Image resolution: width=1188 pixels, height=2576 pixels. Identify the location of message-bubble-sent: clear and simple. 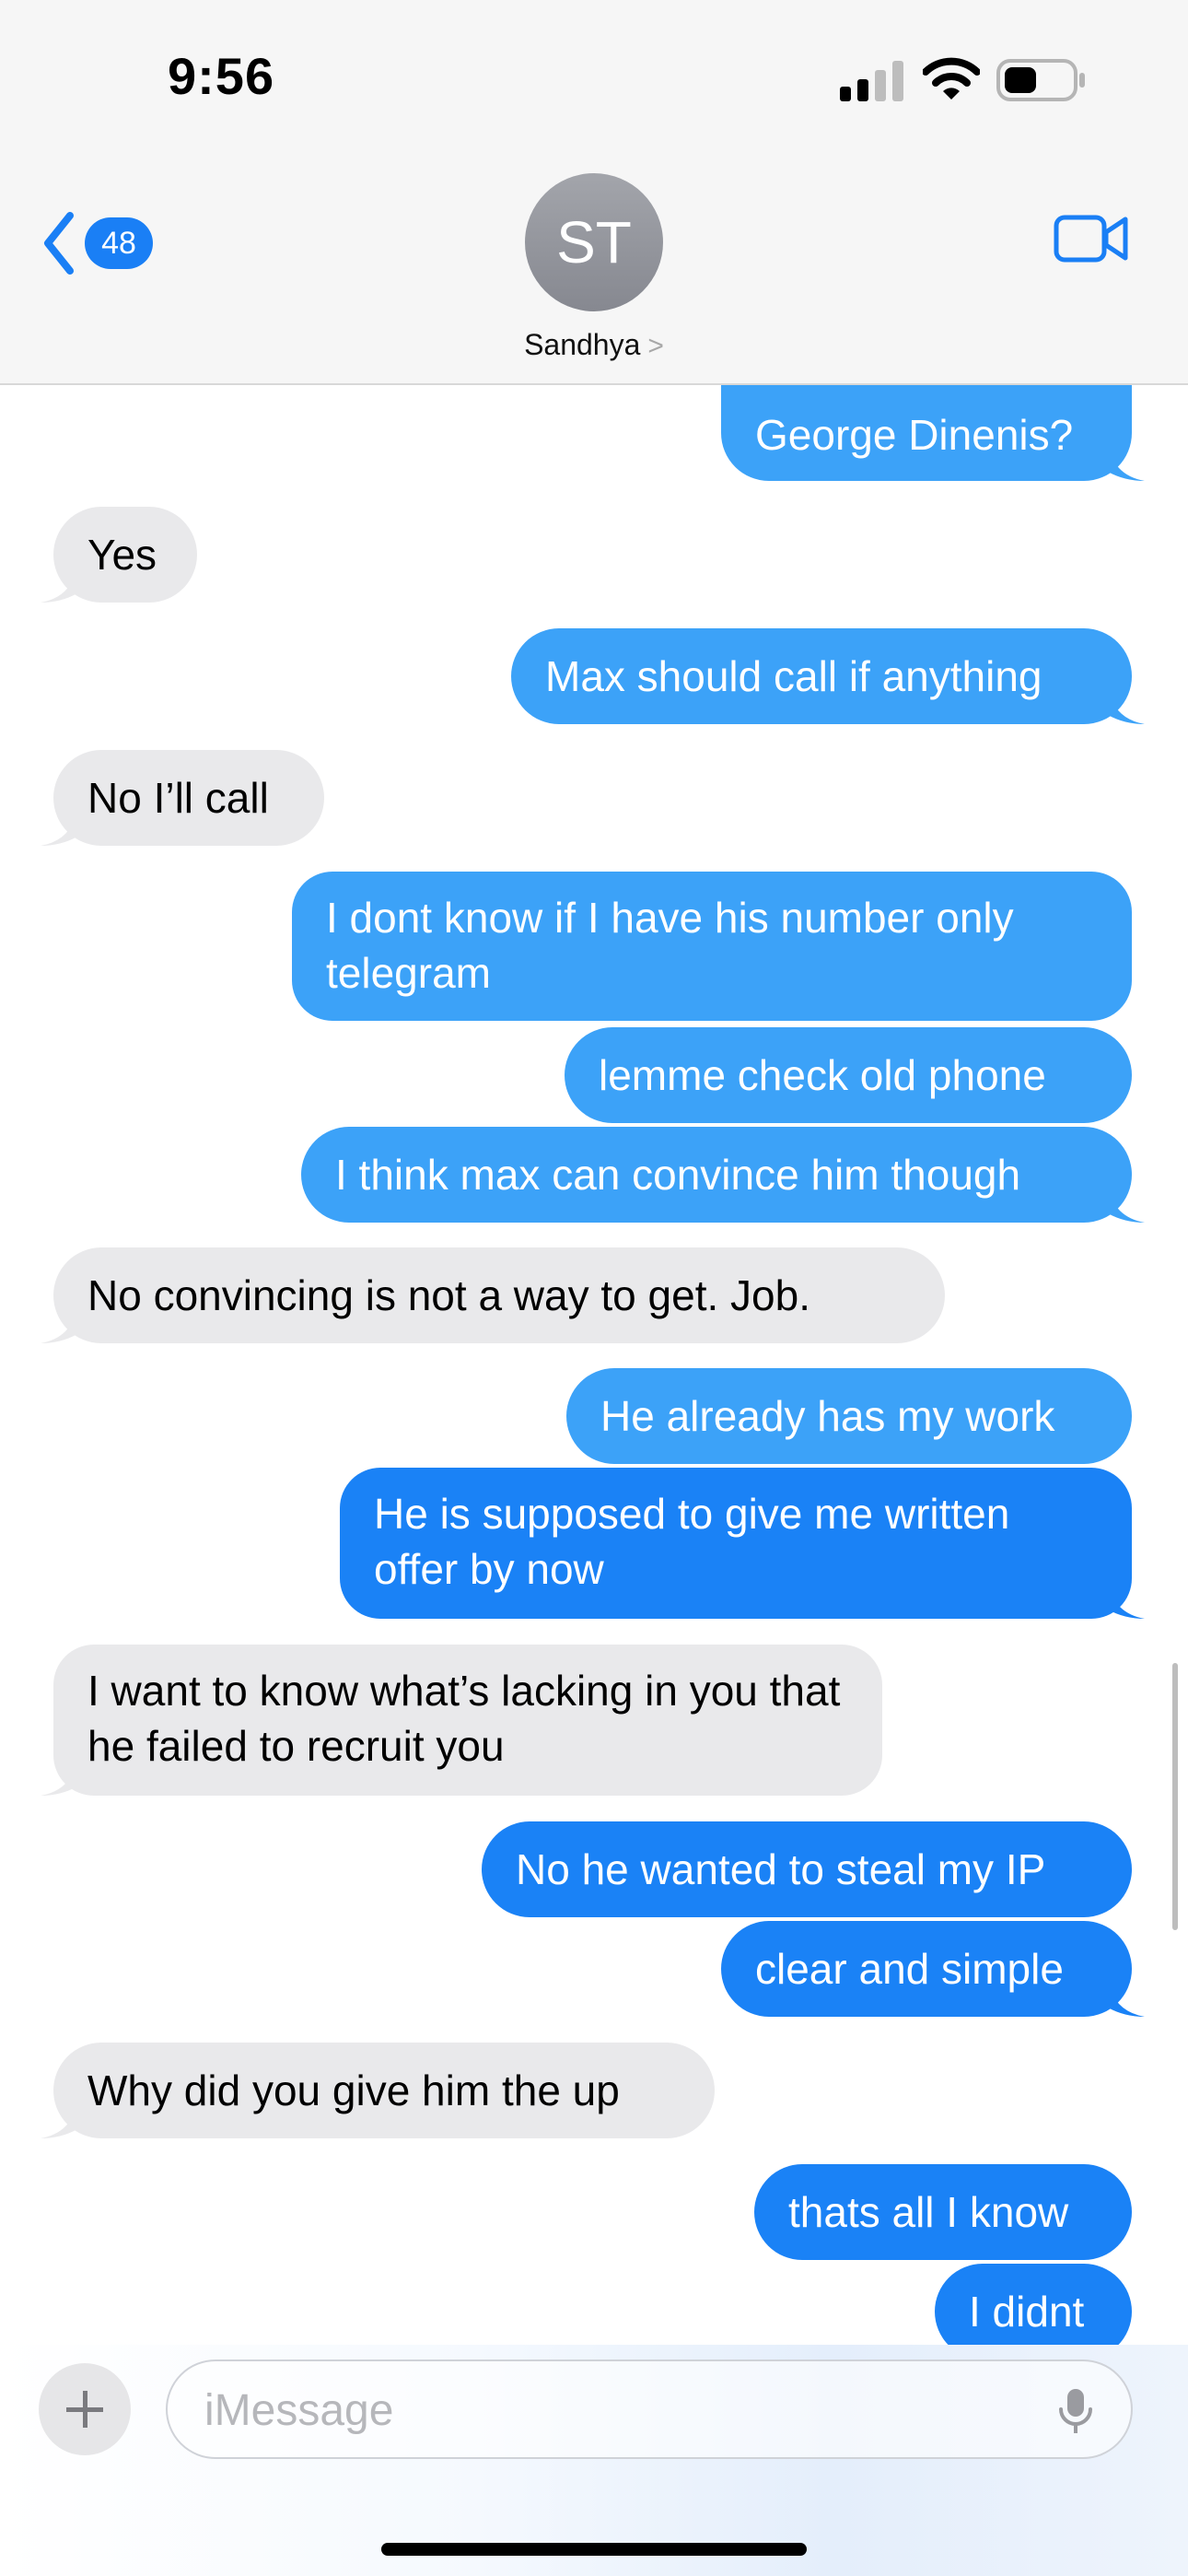
(933, 1969).